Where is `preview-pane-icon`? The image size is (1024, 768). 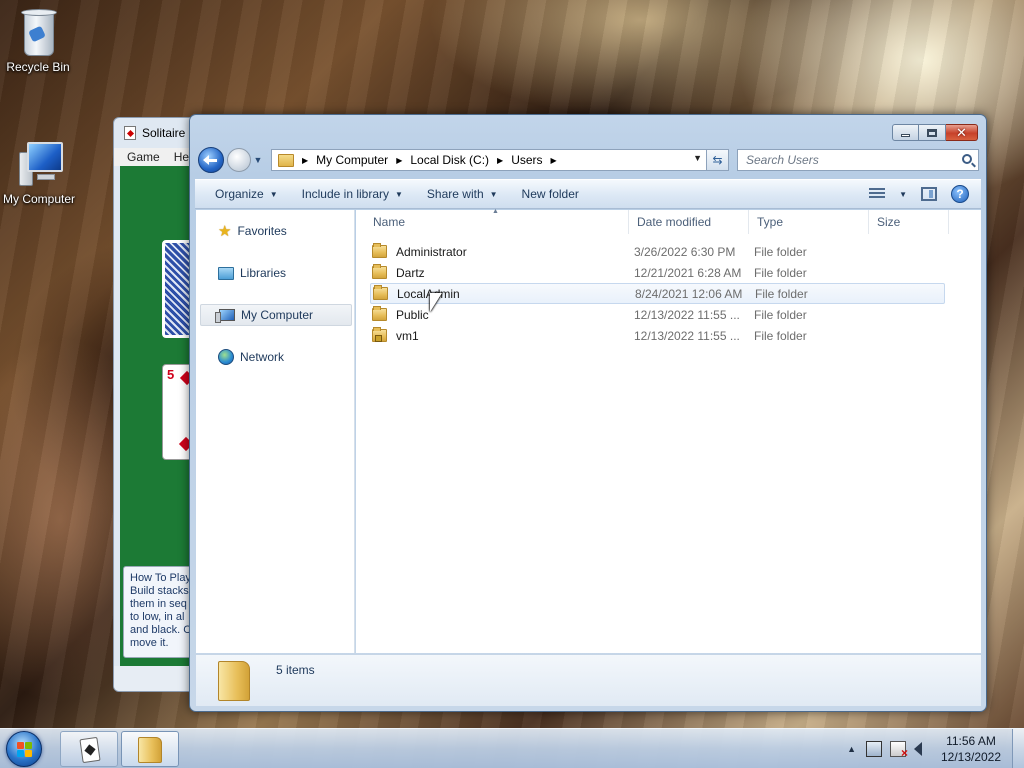 preview-pane-icon is located at coordinates (929, 194).